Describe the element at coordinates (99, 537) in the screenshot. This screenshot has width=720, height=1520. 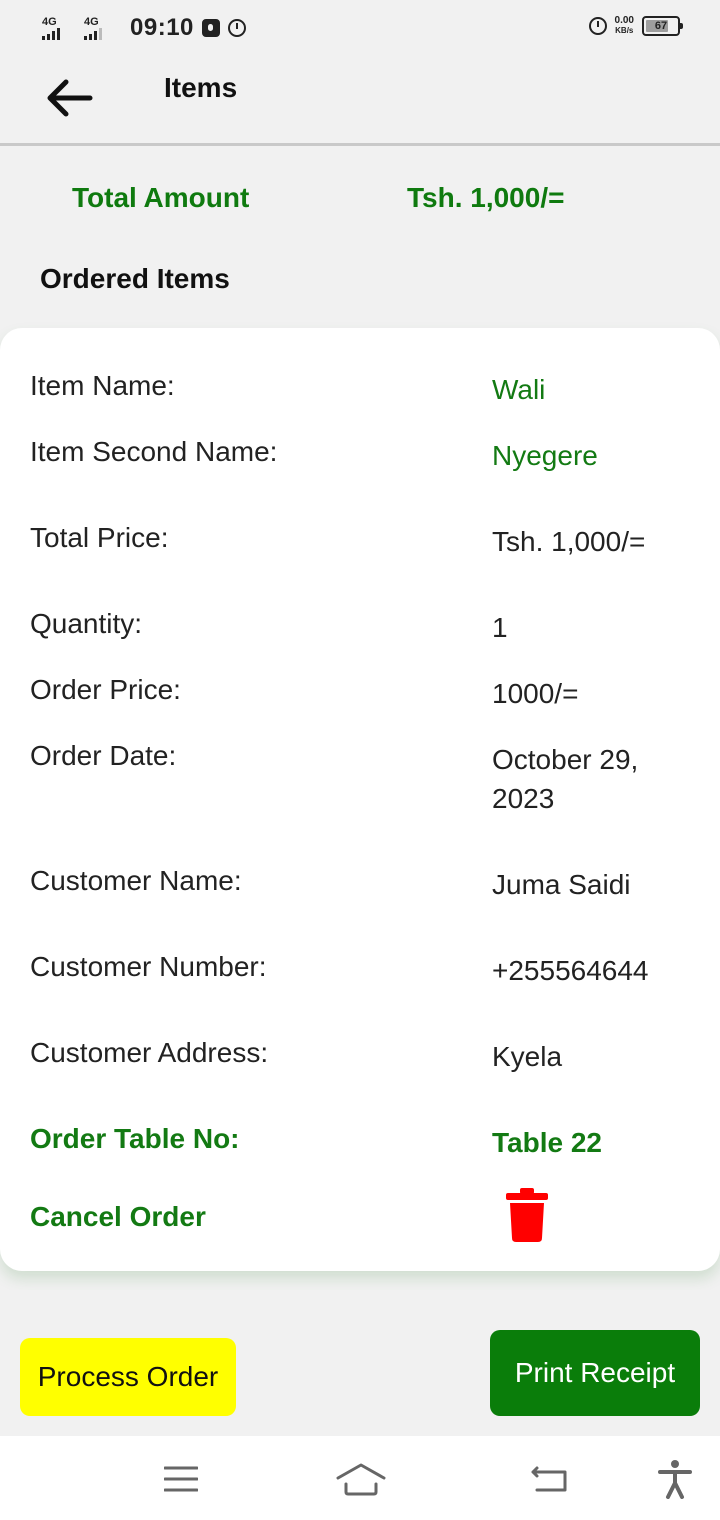
I see `total-price-label: Total Price:` at that location.